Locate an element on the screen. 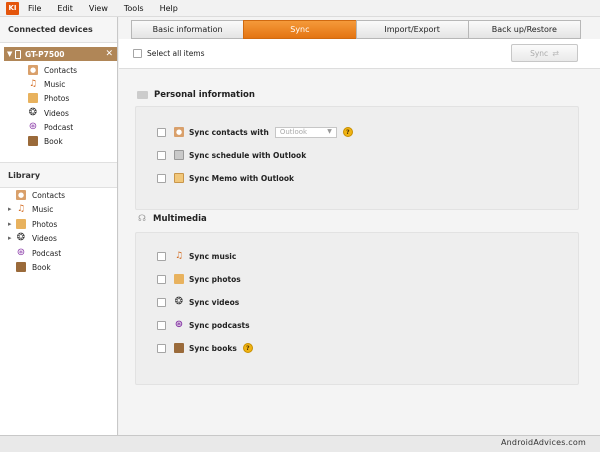  tree-label: Podcast is located at coordinates (59, 127).